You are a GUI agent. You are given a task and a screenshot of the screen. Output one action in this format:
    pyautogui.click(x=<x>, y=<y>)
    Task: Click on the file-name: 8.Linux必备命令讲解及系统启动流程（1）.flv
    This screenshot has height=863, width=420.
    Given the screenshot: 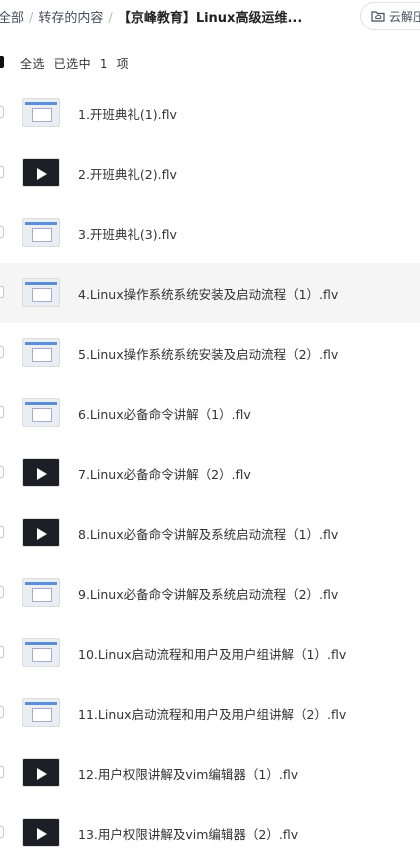 What is the action you would take?
    pyautogui.click(x=208, y=533)
    